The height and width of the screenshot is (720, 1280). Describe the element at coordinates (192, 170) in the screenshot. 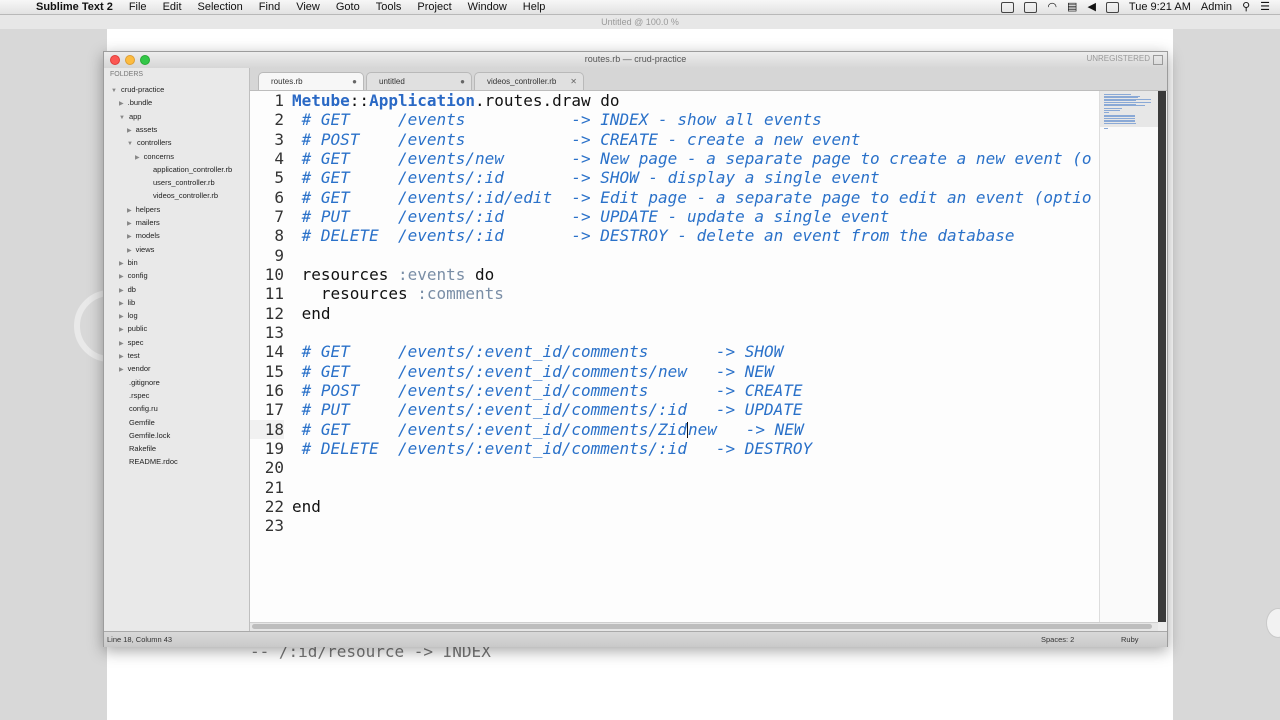

I see `sidebar-item: application_controller.rb` at that location.